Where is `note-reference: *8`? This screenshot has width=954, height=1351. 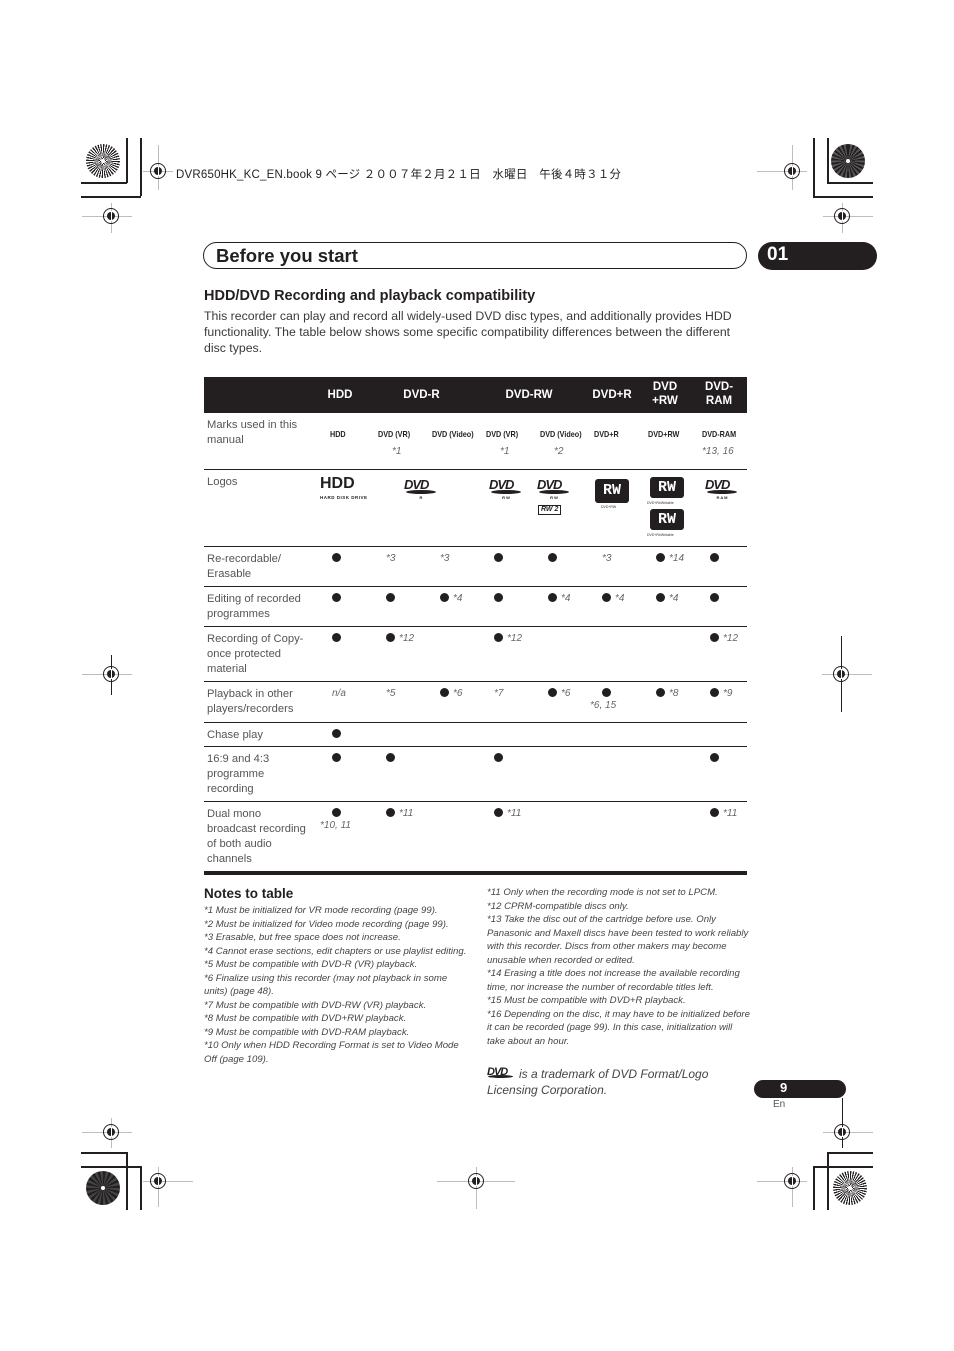
note-reference: *8 is located at coordinates (674, 693).